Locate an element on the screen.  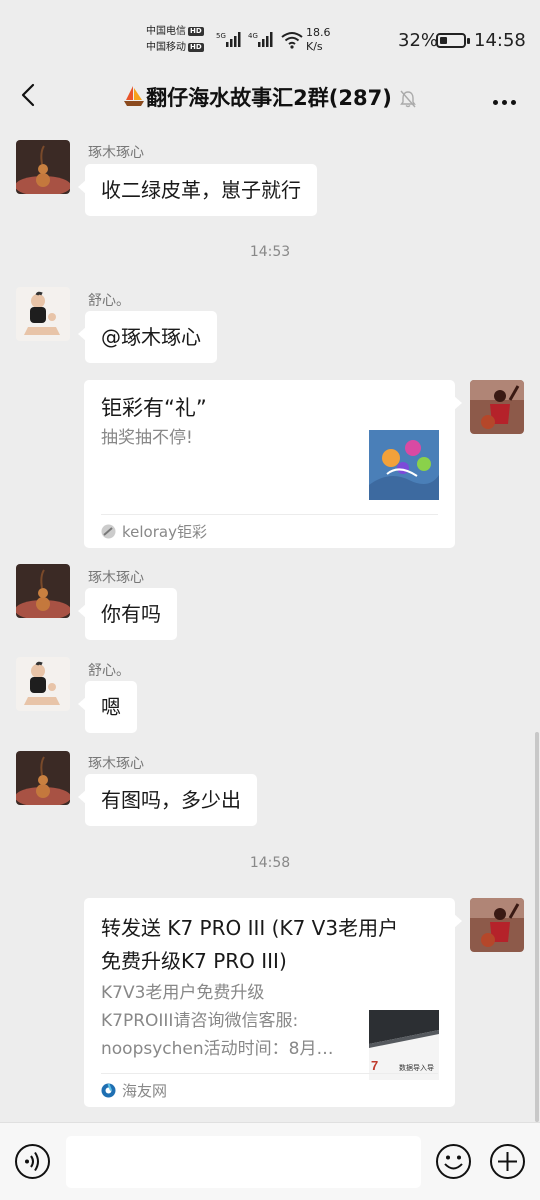
bell-off-icon is located at coordinates (407, 99).